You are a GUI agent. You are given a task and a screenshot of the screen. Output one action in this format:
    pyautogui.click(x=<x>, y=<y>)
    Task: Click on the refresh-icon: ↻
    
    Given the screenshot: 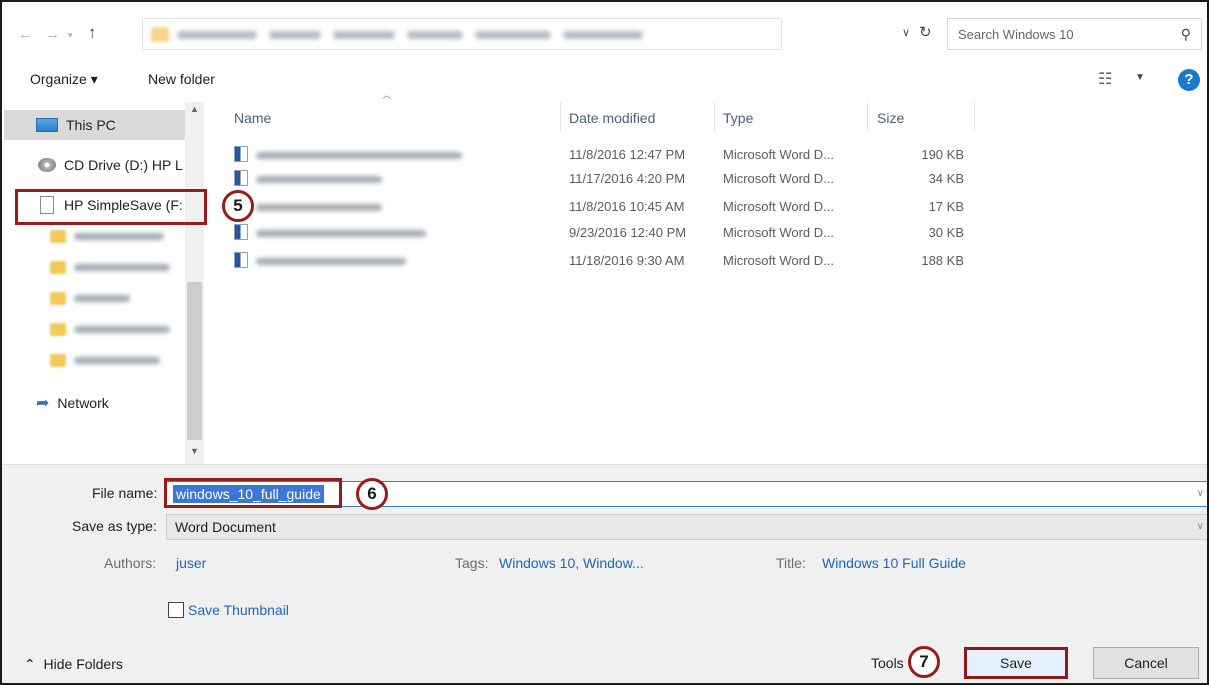 What is the action you would take?
    pyautogui.click(x=925, y=32)
    